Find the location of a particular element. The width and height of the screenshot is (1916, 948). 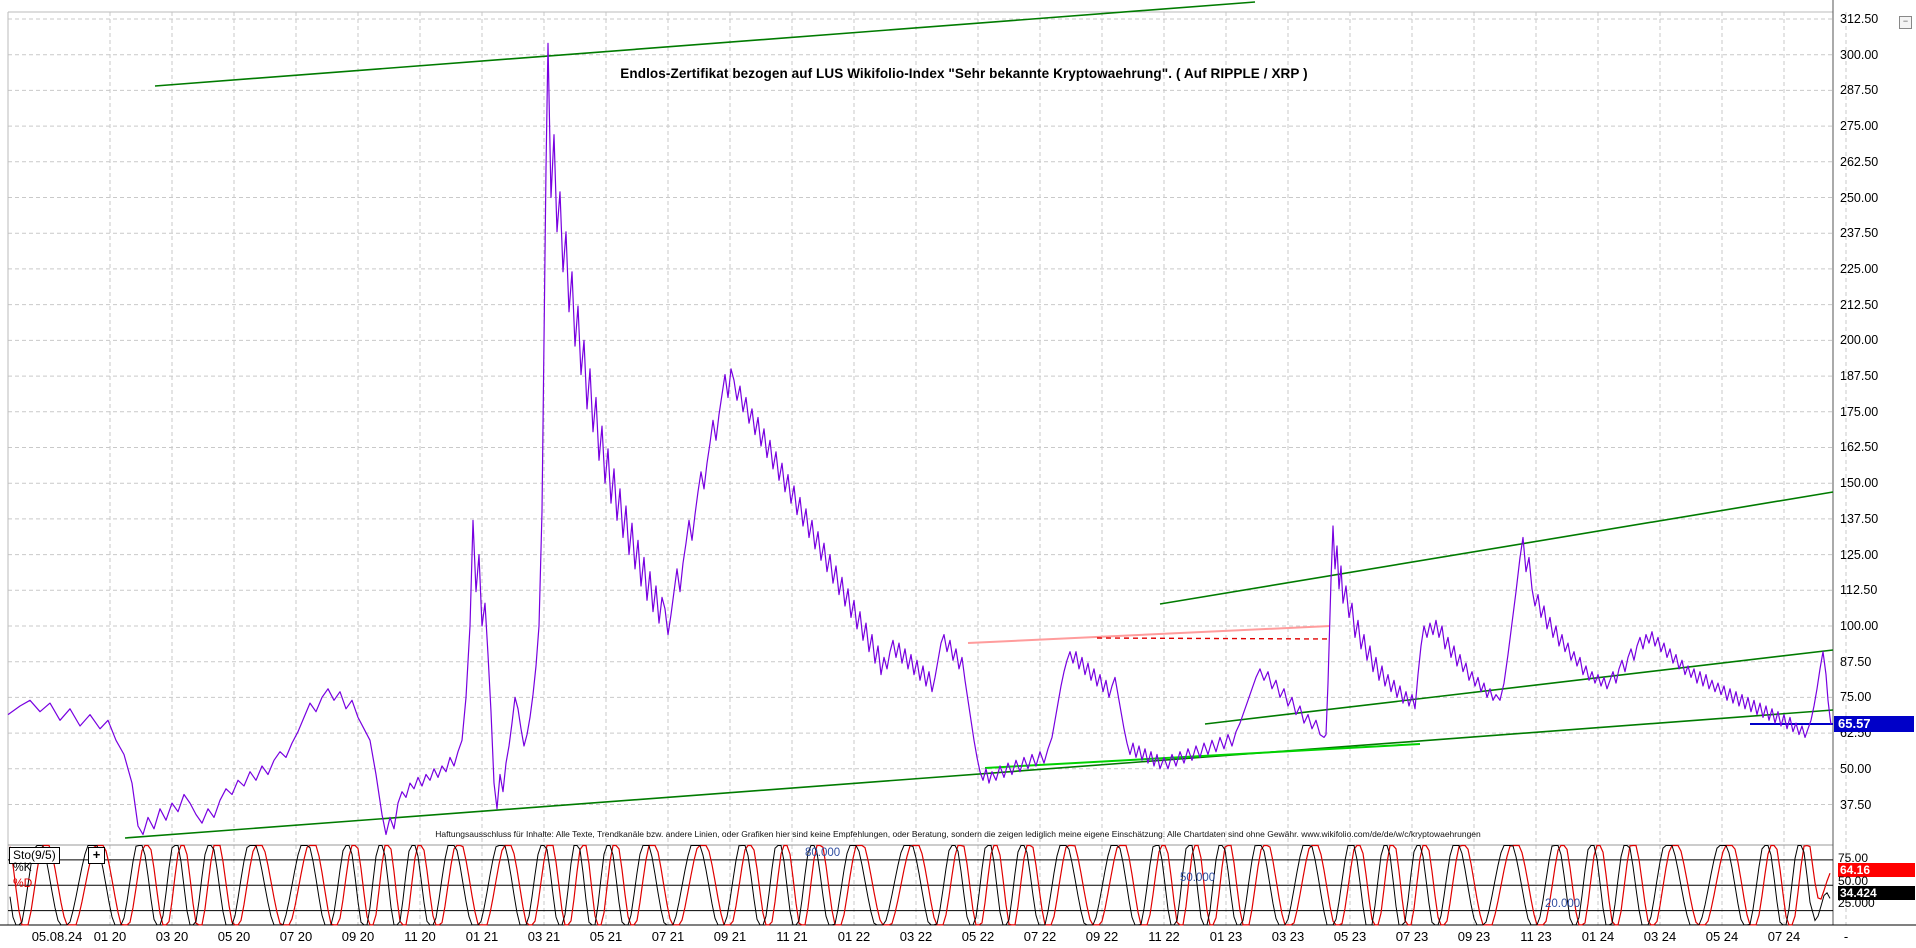

y-axis-label: 112.50 is located at coordinates (1859, 590).